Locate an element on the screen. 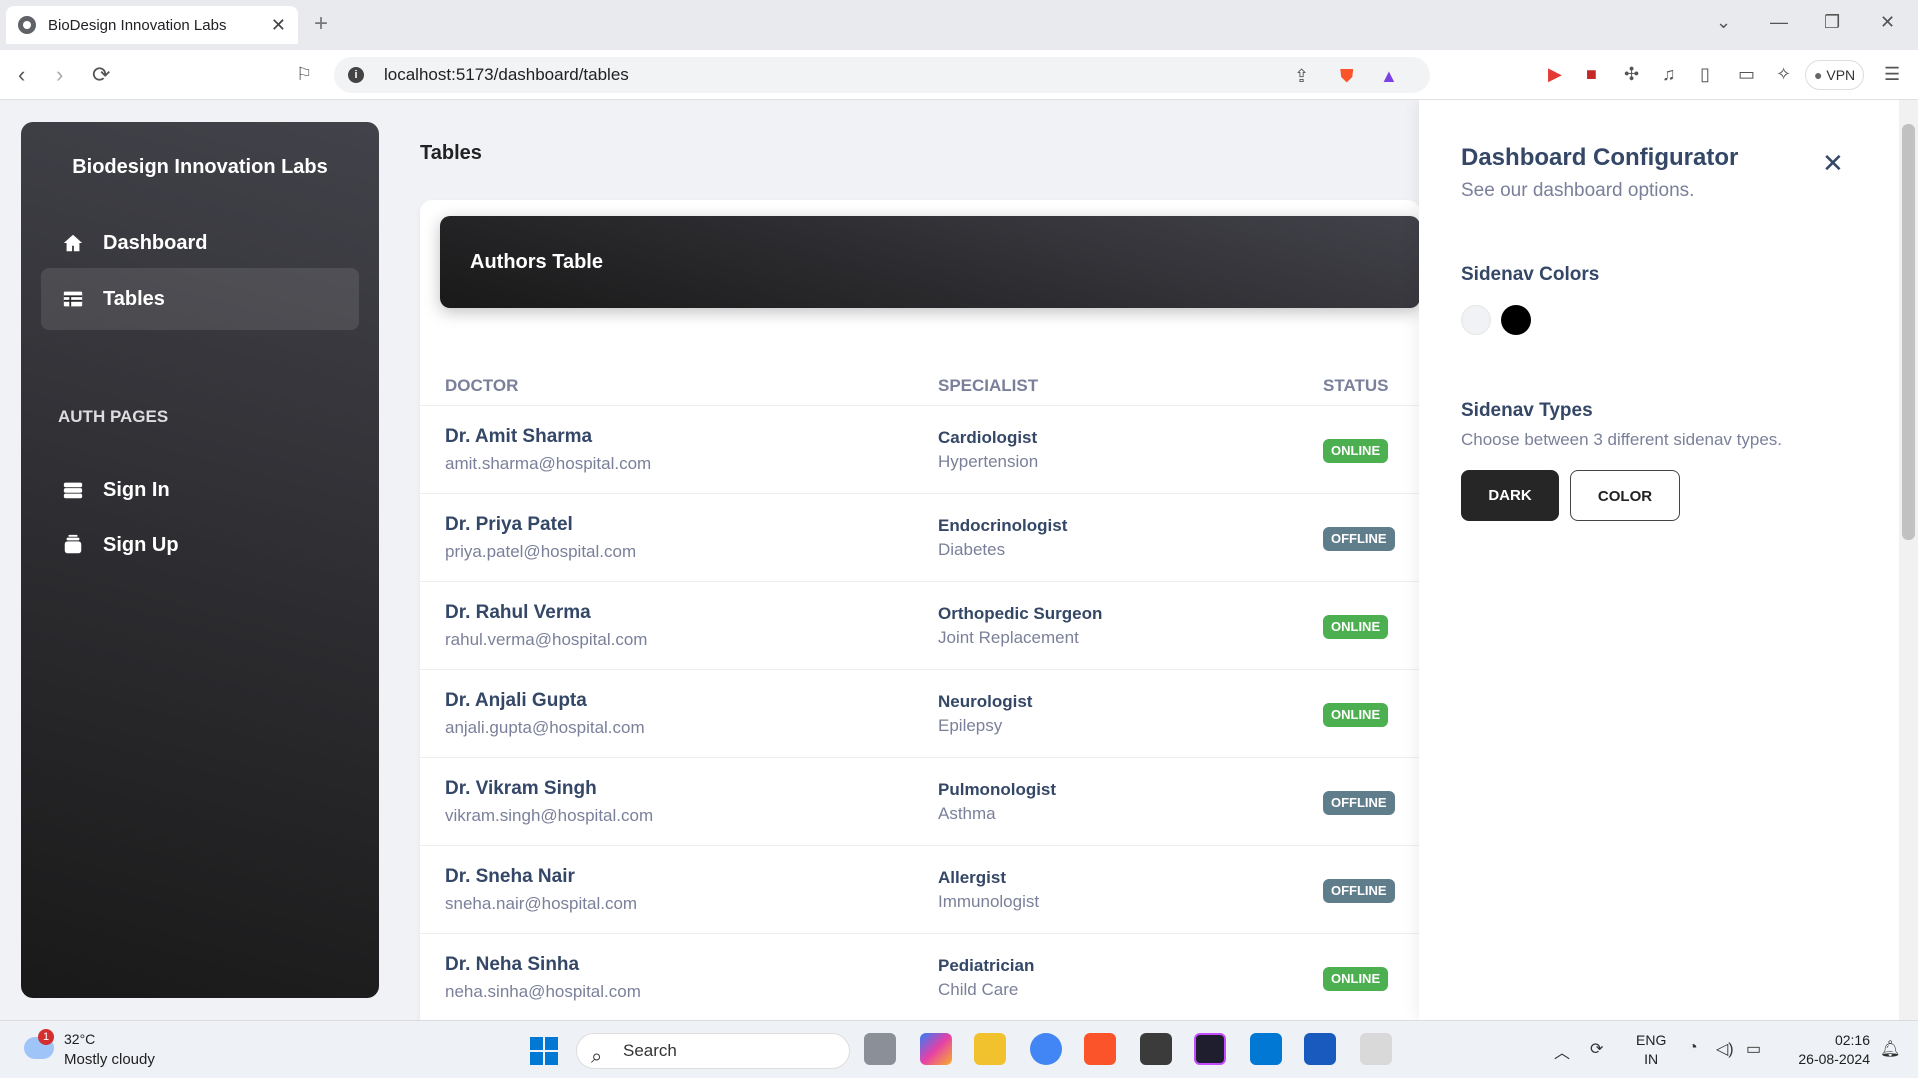 The width and height of the screenshot is (1918, 1078). page-title: Tables is located at coordinates (451, 153).